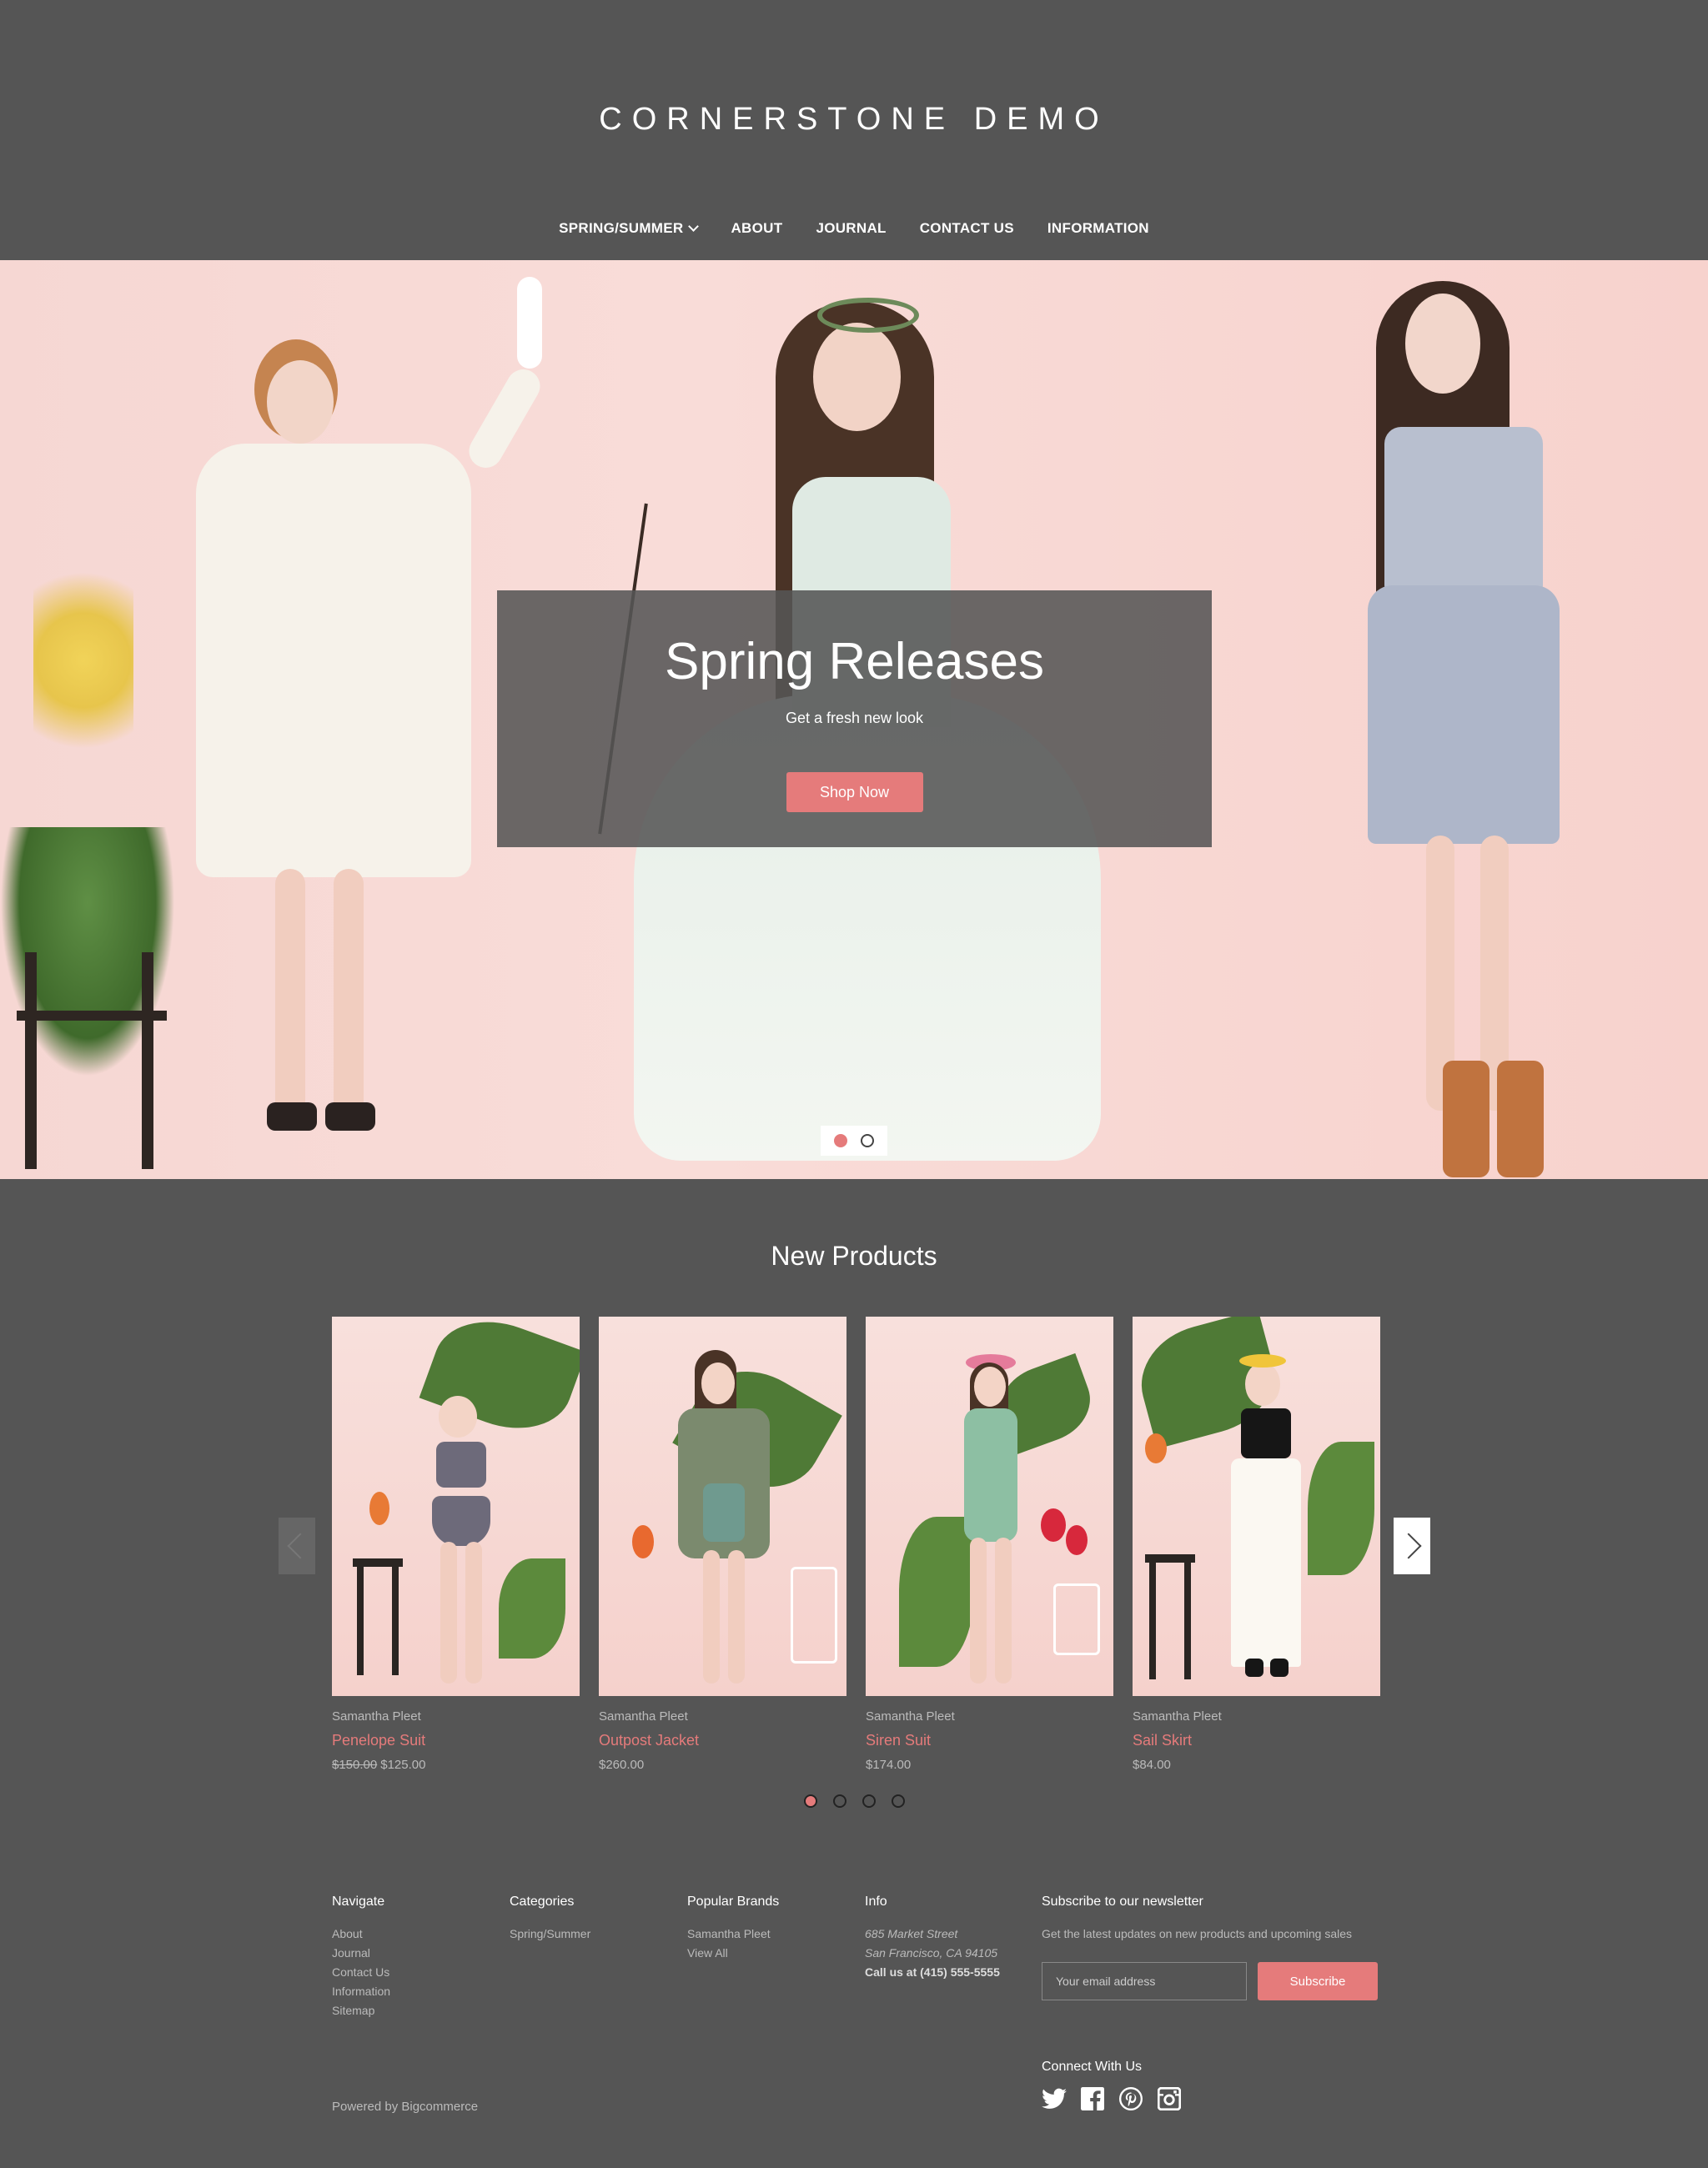  I want to click on powered-by: Powered by Bigcommerce, so click(405, 2107).